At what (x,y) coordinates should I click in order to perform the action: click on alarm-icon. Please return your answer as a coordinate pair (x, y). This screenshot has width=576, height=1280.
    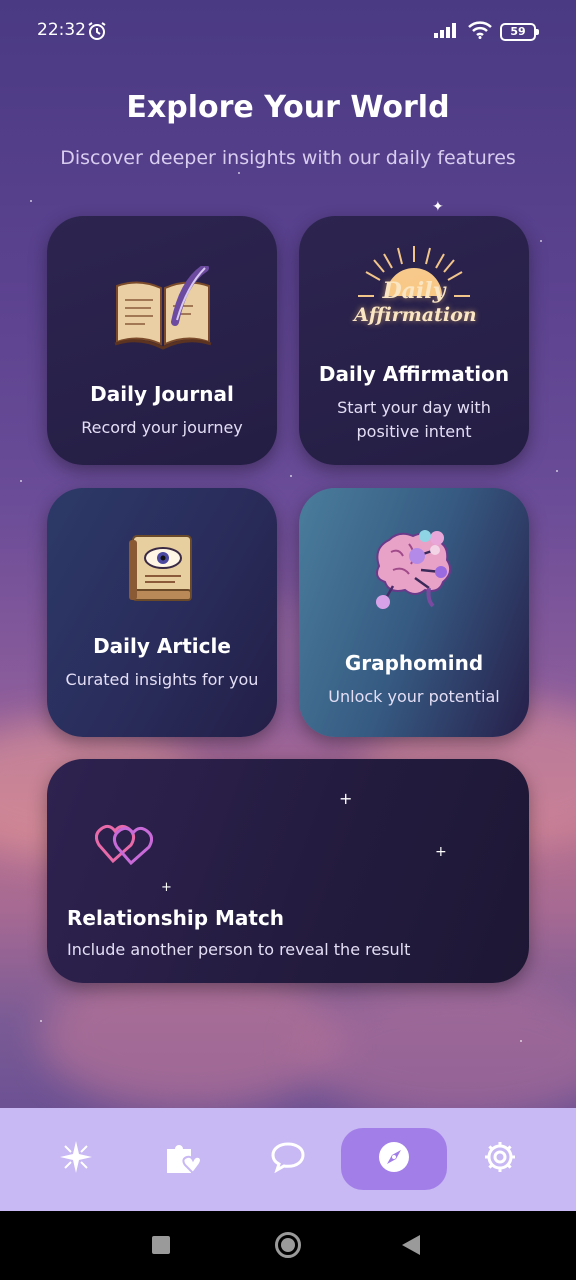
    Looking at the image, I should click on (97, 33).